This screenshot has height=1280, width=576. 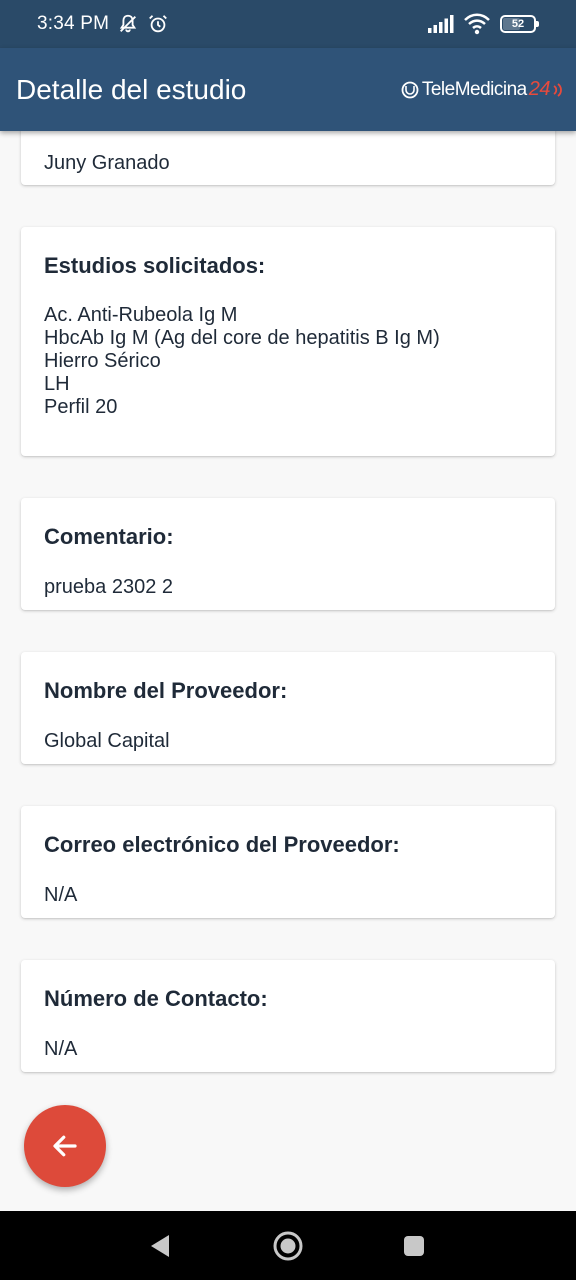 I want to click on patient-name: Juny Granado, so click(x=107, y=163).